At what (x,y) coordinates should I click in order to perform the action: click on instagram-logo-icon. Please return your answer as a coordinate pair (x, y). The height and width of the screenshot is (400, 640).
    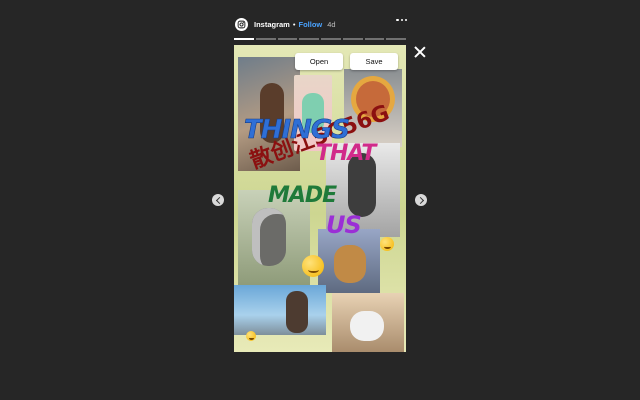
    Looking at the image, I should click on (241, 24).